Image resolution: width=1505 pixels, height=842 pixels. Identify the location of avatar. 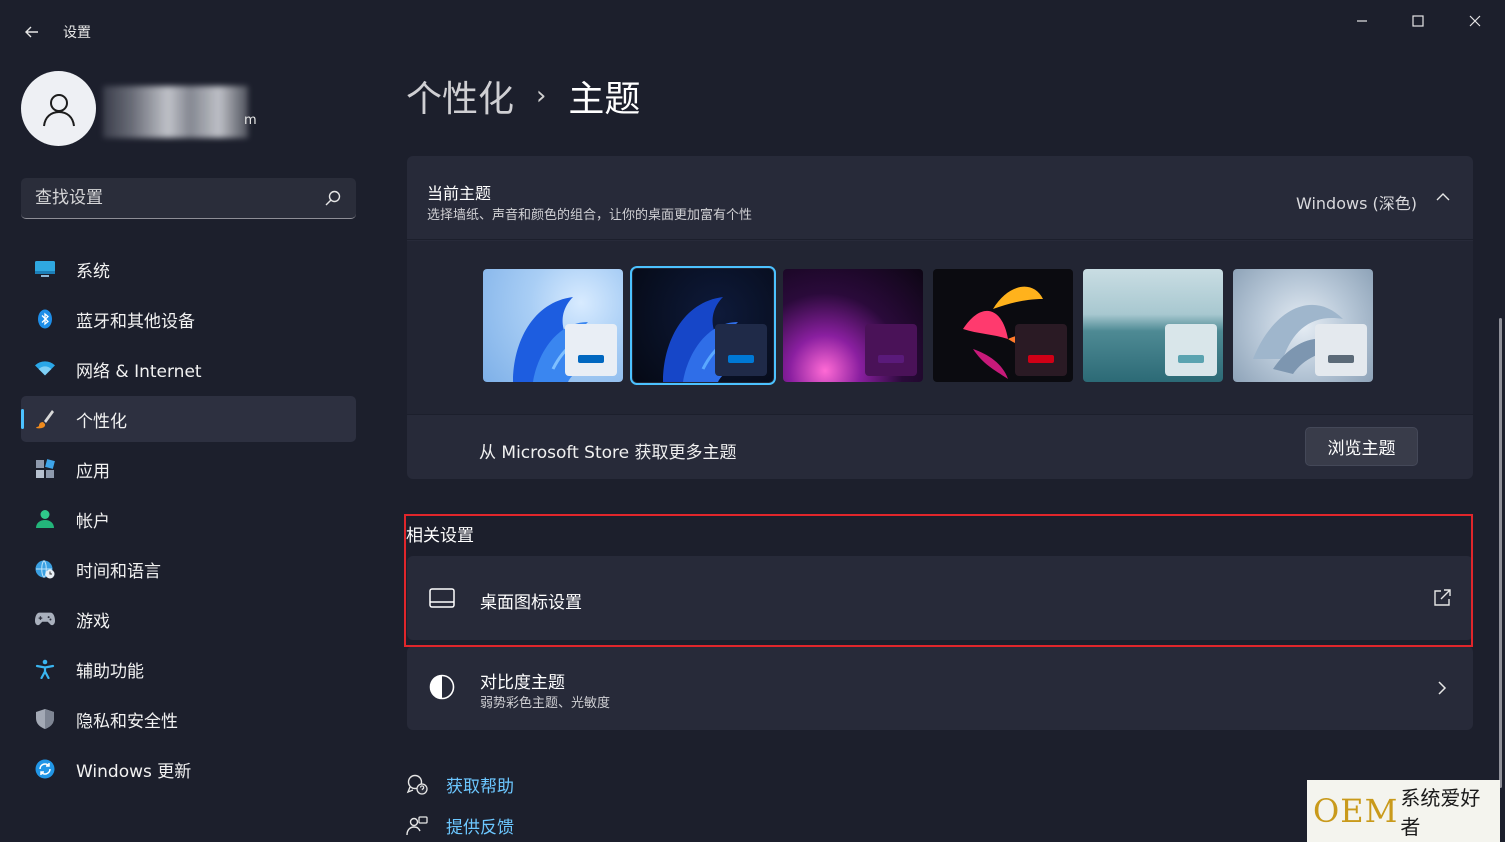
(58, 108).